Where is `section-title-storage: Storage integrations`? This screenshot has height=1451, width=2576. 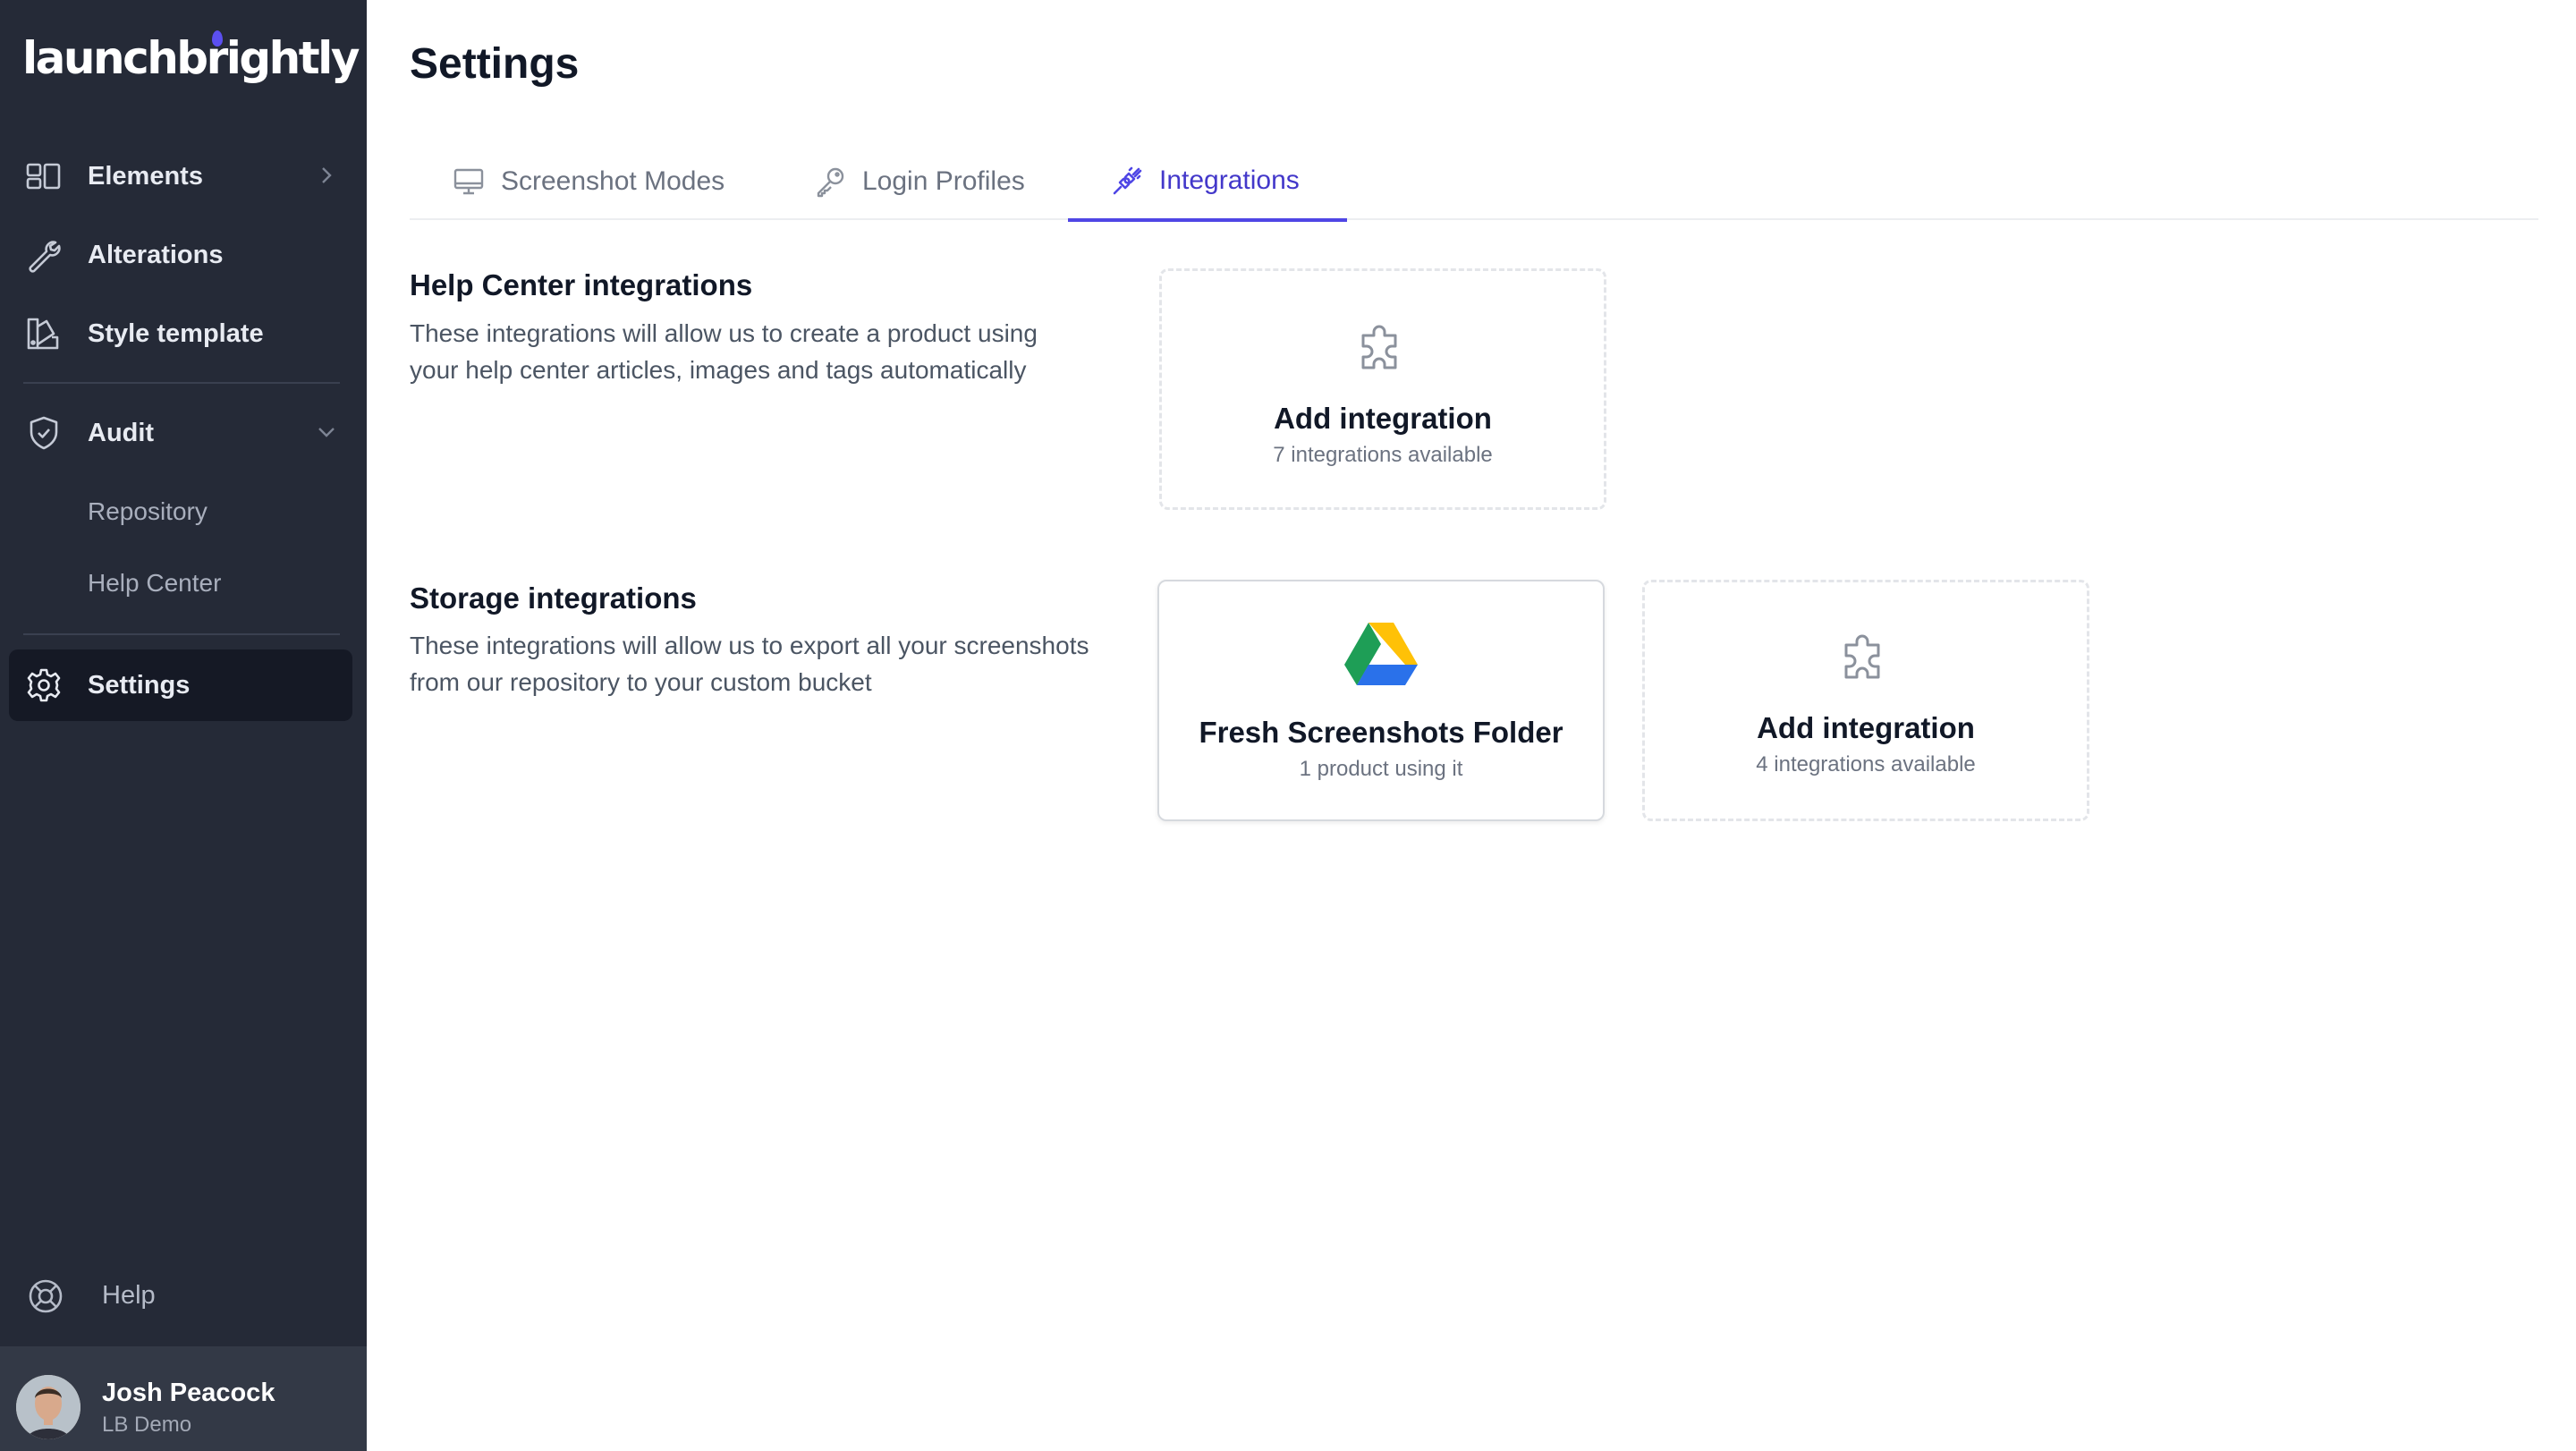 section-title-storage: Storage integrations is located at coordinates (553, 598).